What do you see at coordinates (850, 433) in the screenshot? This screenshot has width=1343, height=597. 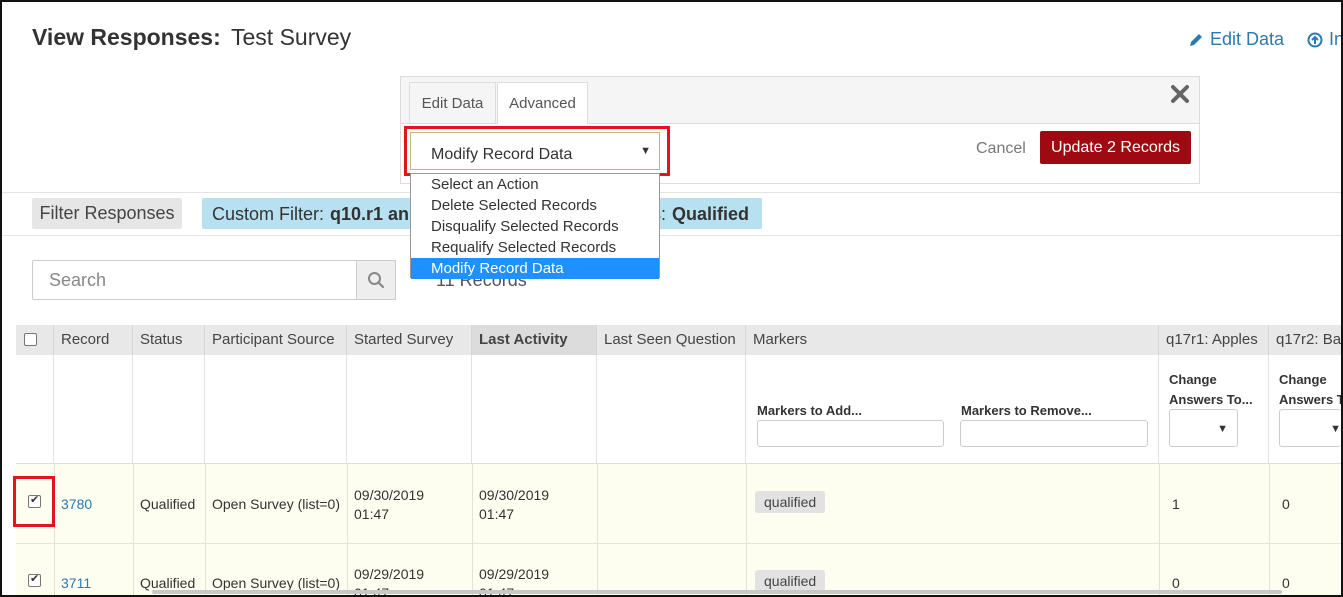 I see `markers-to-add-input` at bounding box center [850, 433].